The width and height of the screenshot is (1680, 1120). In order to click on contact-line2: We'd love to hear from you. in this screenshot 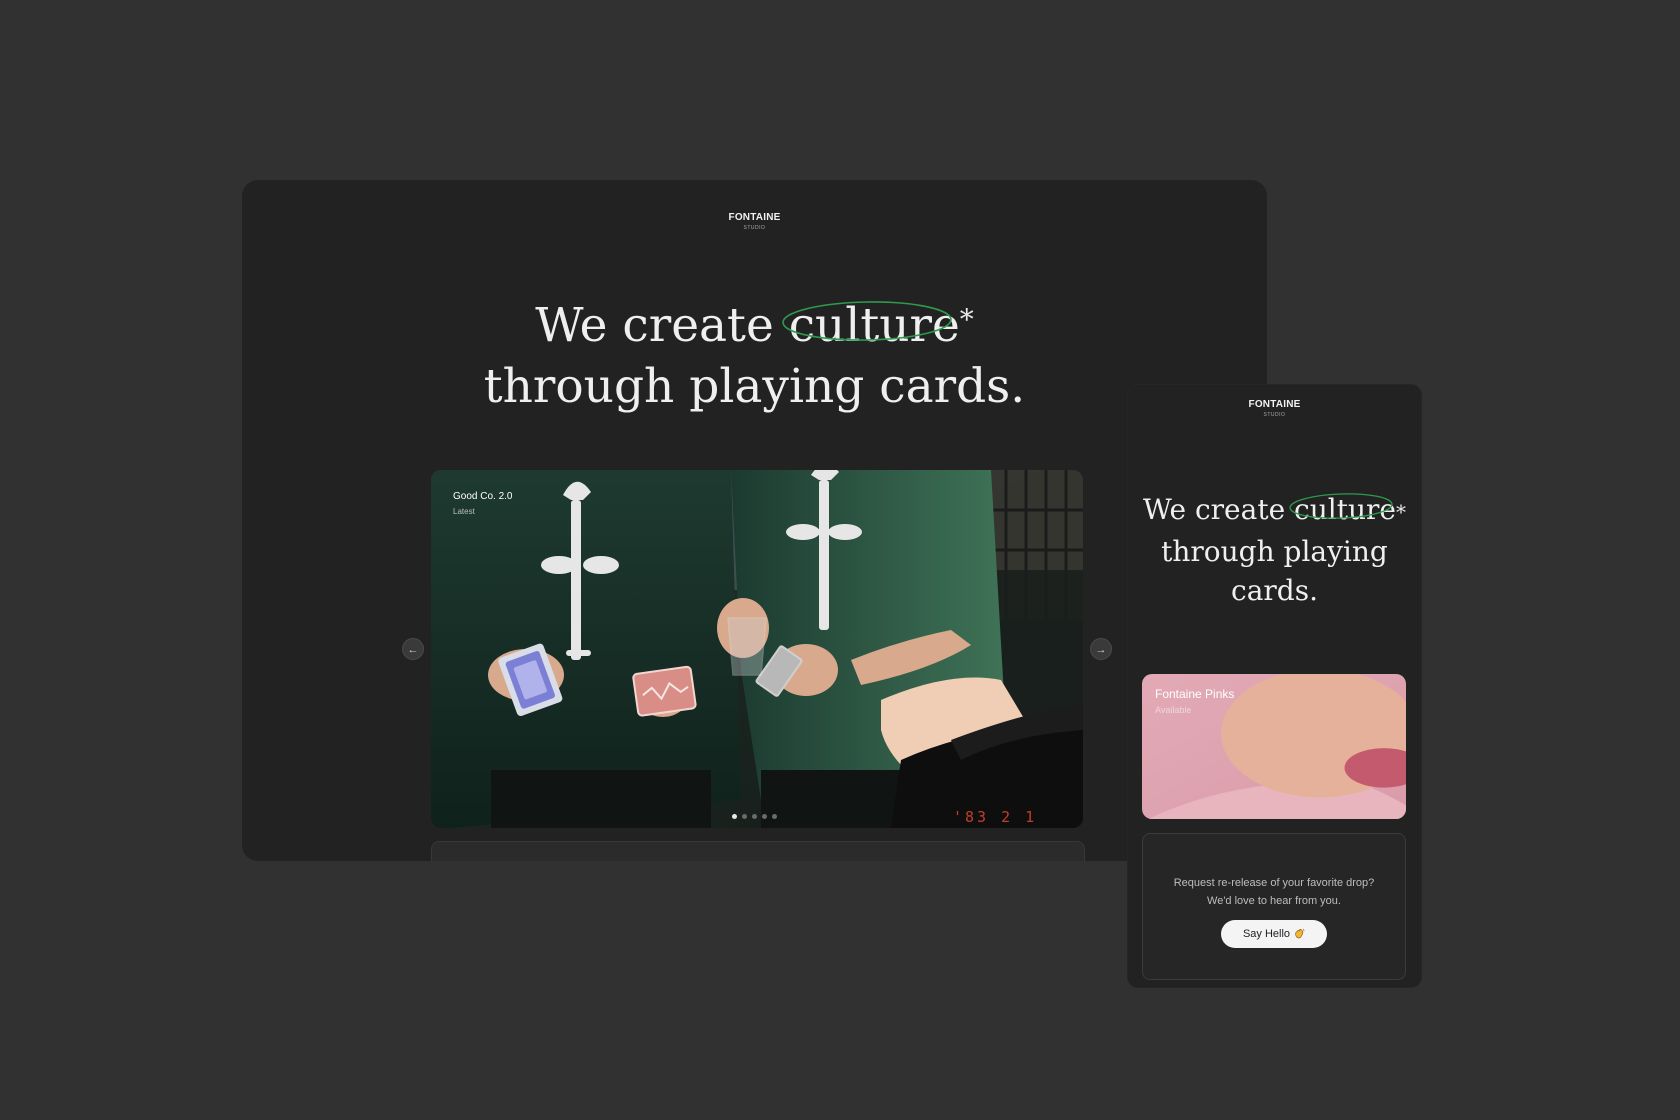, I will do `click(1274, 901)`.